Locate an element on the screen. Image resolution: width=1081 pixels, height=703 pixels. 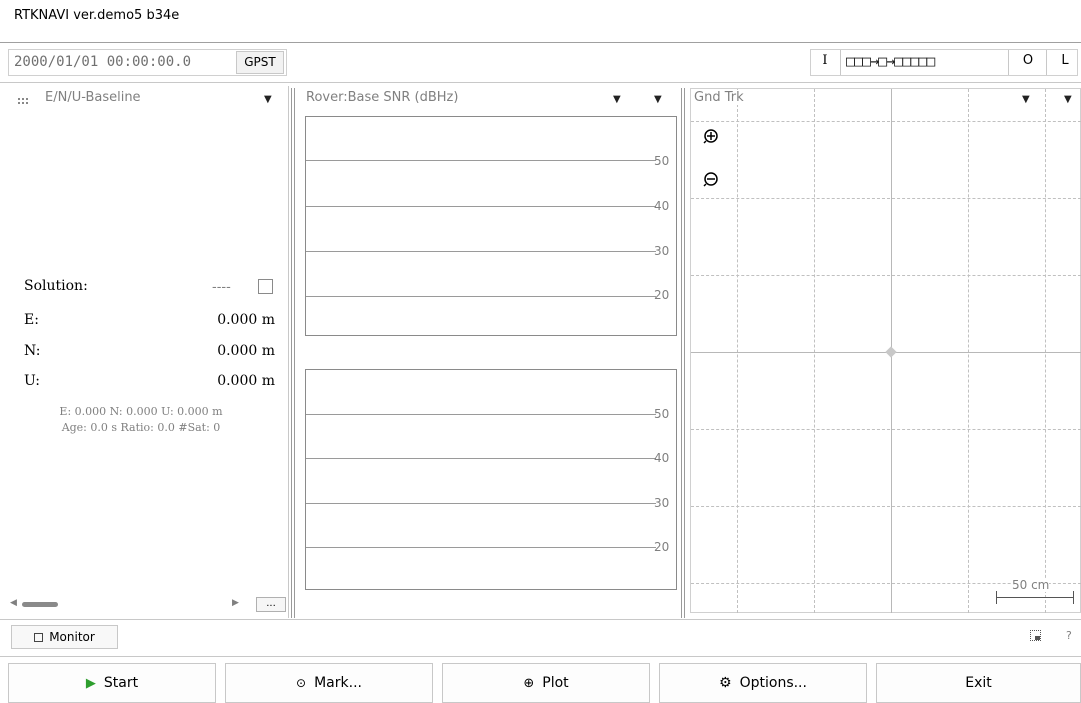
time-display: 2000/01/01 00:00:00.0 is located at coordinates (103, 62).